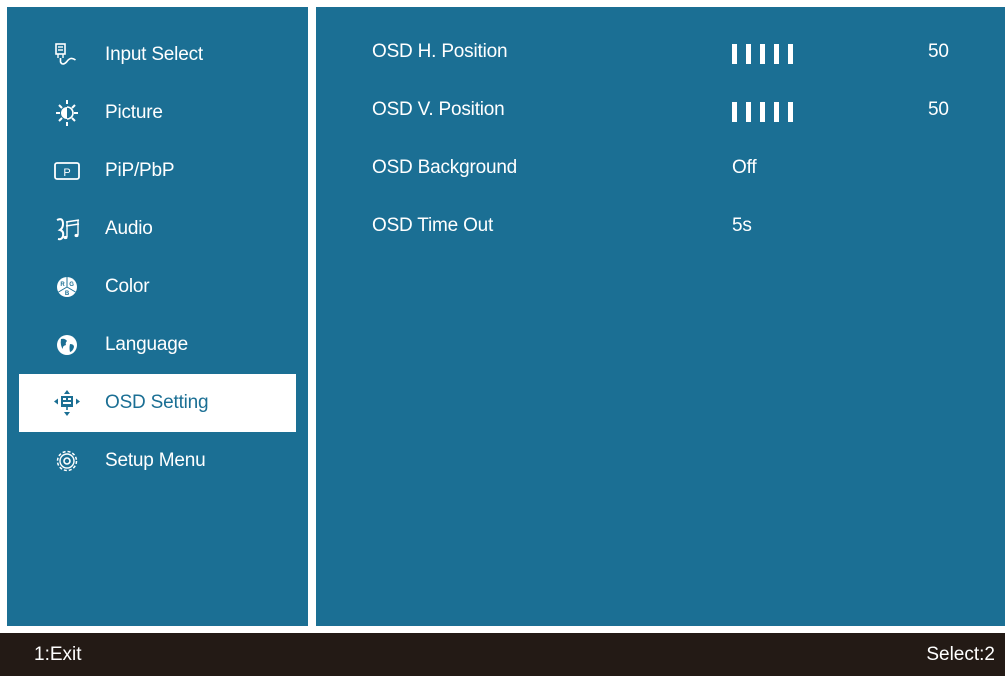 The image size is (1005, 676). I want to click on sidebar-item-label: Language, so click(146, 344).